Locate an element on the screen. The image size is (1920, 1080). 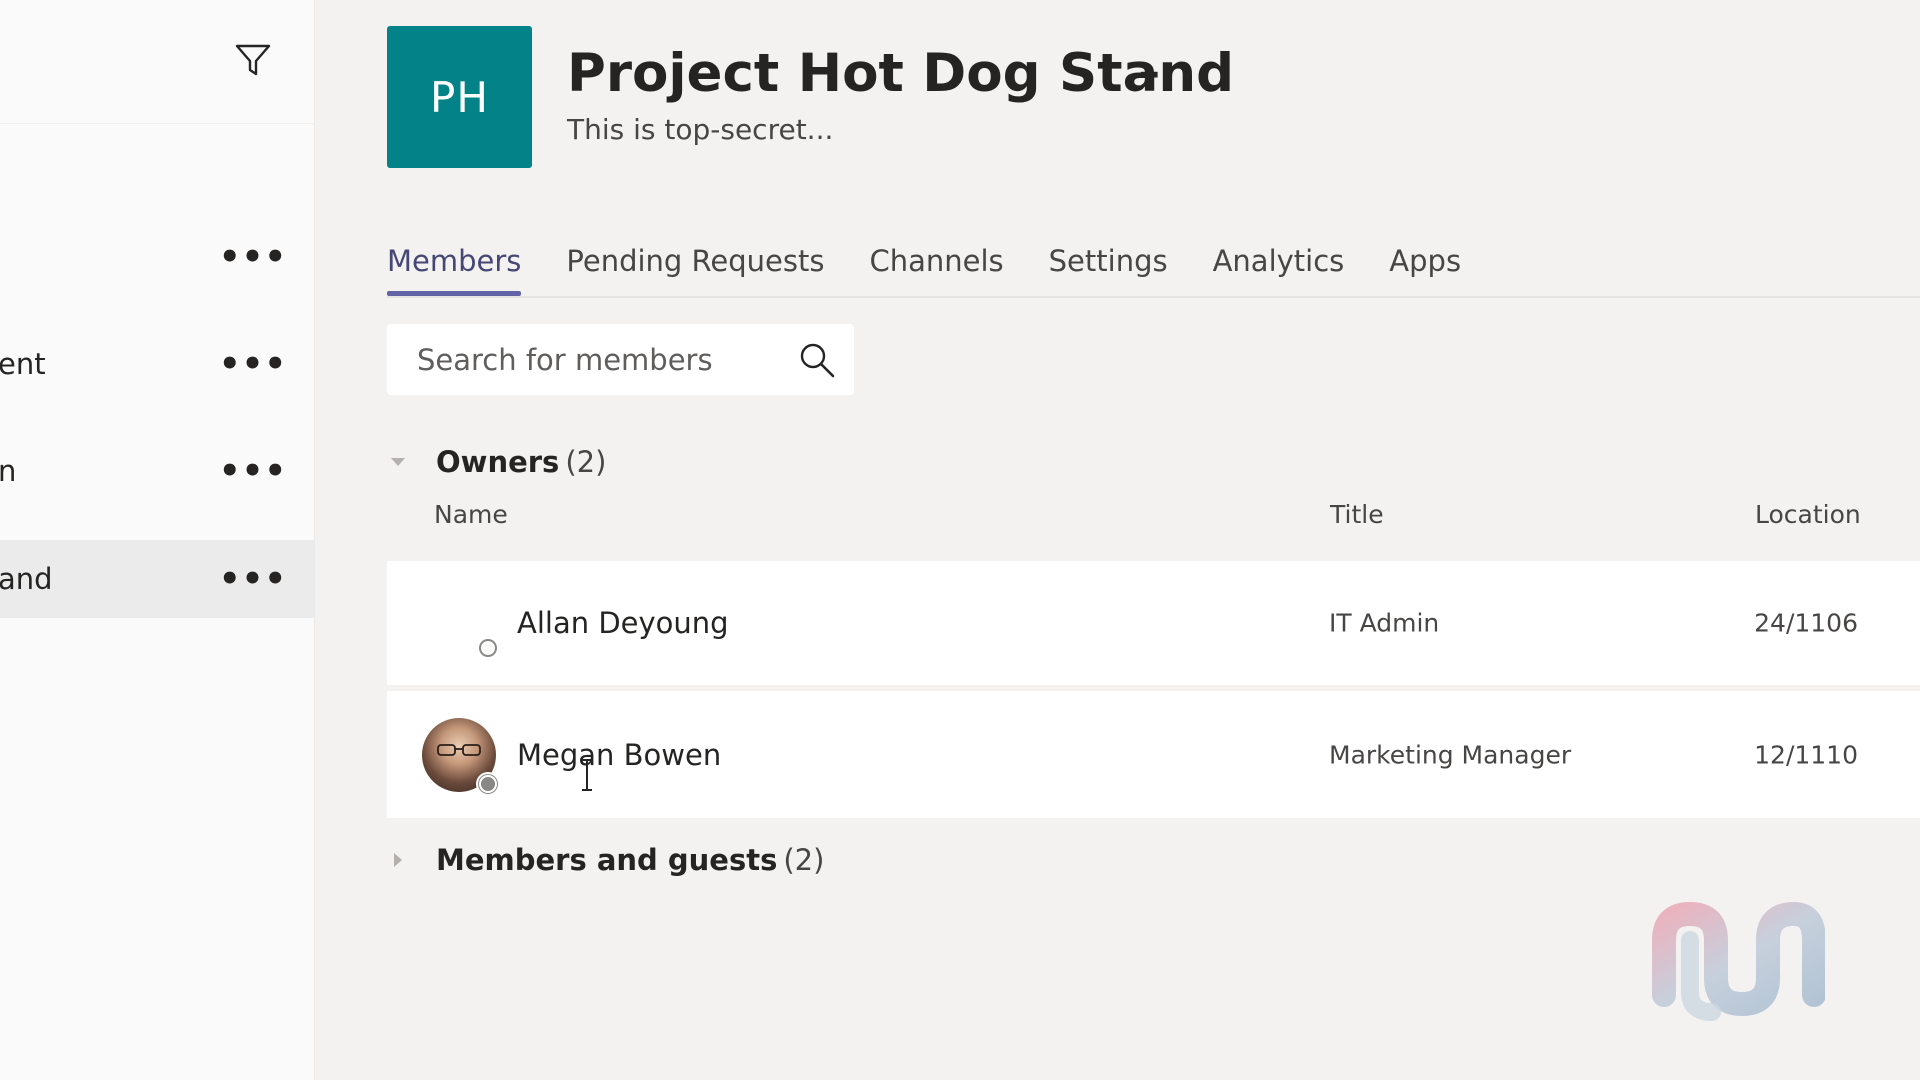
member-title: Marketing Manager is located at coordinates (1450, 754).